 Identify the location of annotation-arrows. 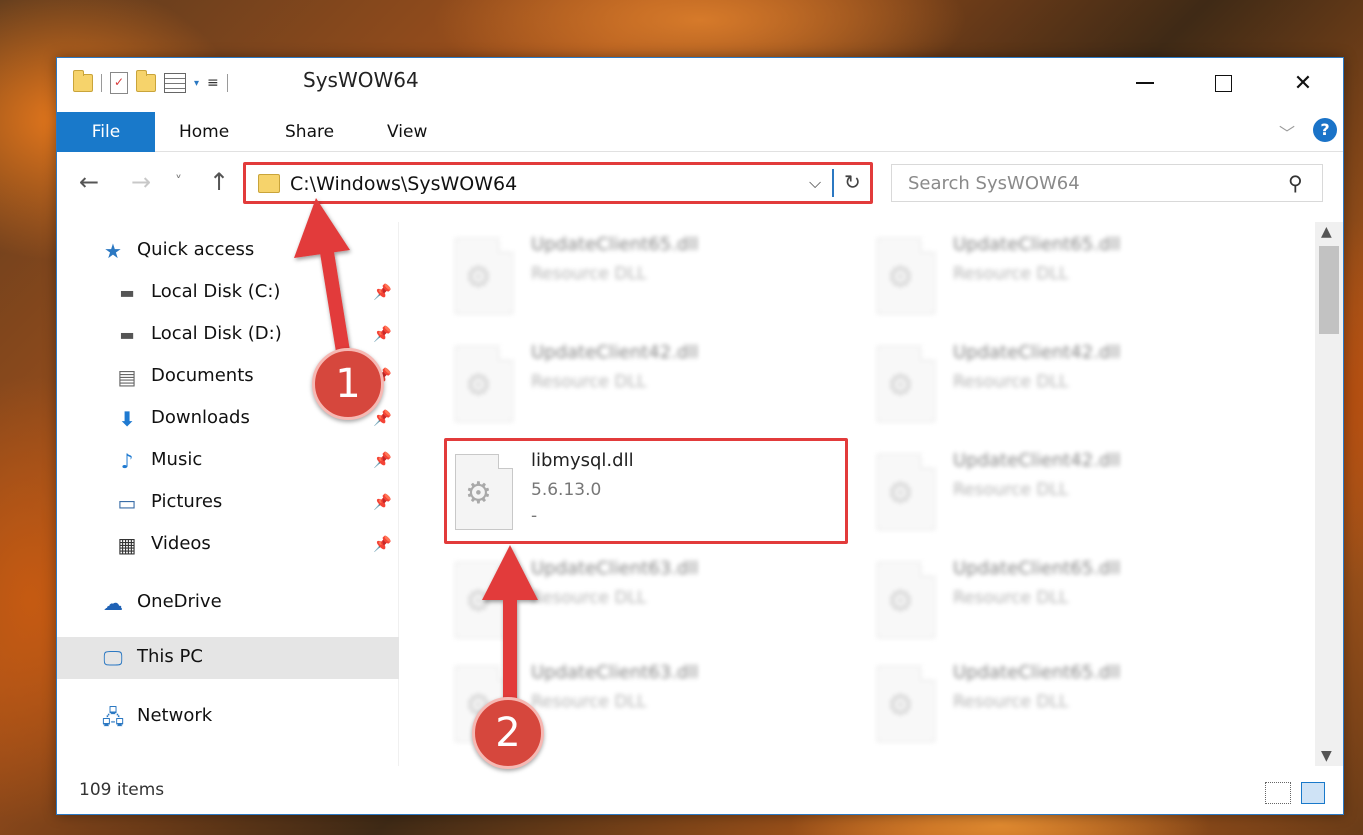
(416, 452).